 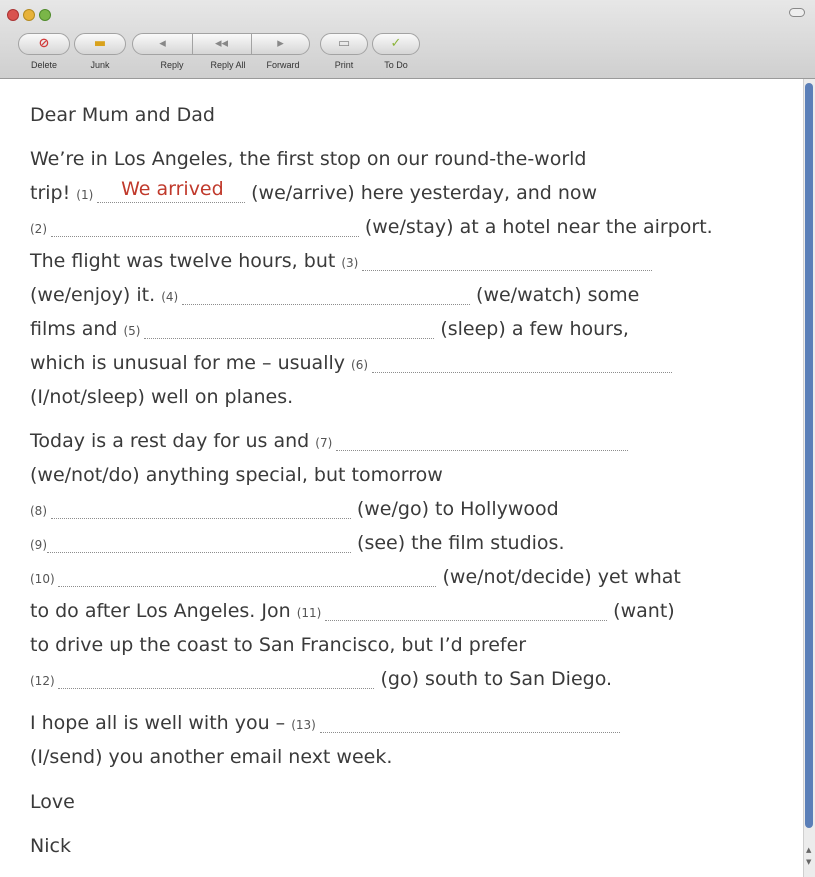 What do you see at coordinates (641, 611) in the screenshot?
I see `line-text: (want)` at bounding box center [641, 611].